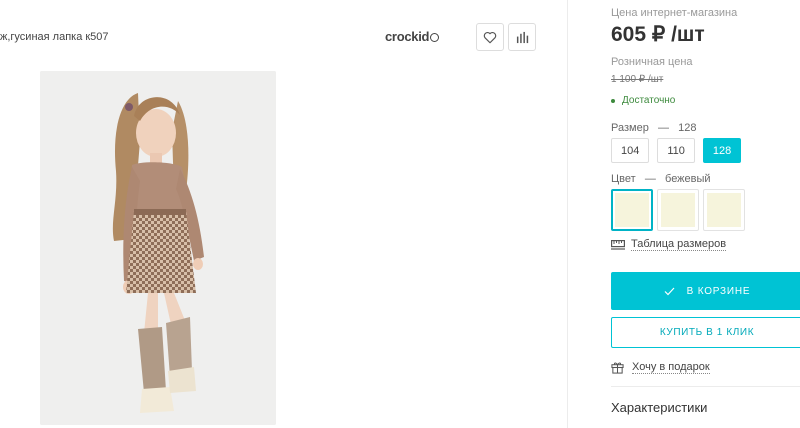 The image size is (800, 428). I want to click on size-option-128: 128, so click(722, 150).